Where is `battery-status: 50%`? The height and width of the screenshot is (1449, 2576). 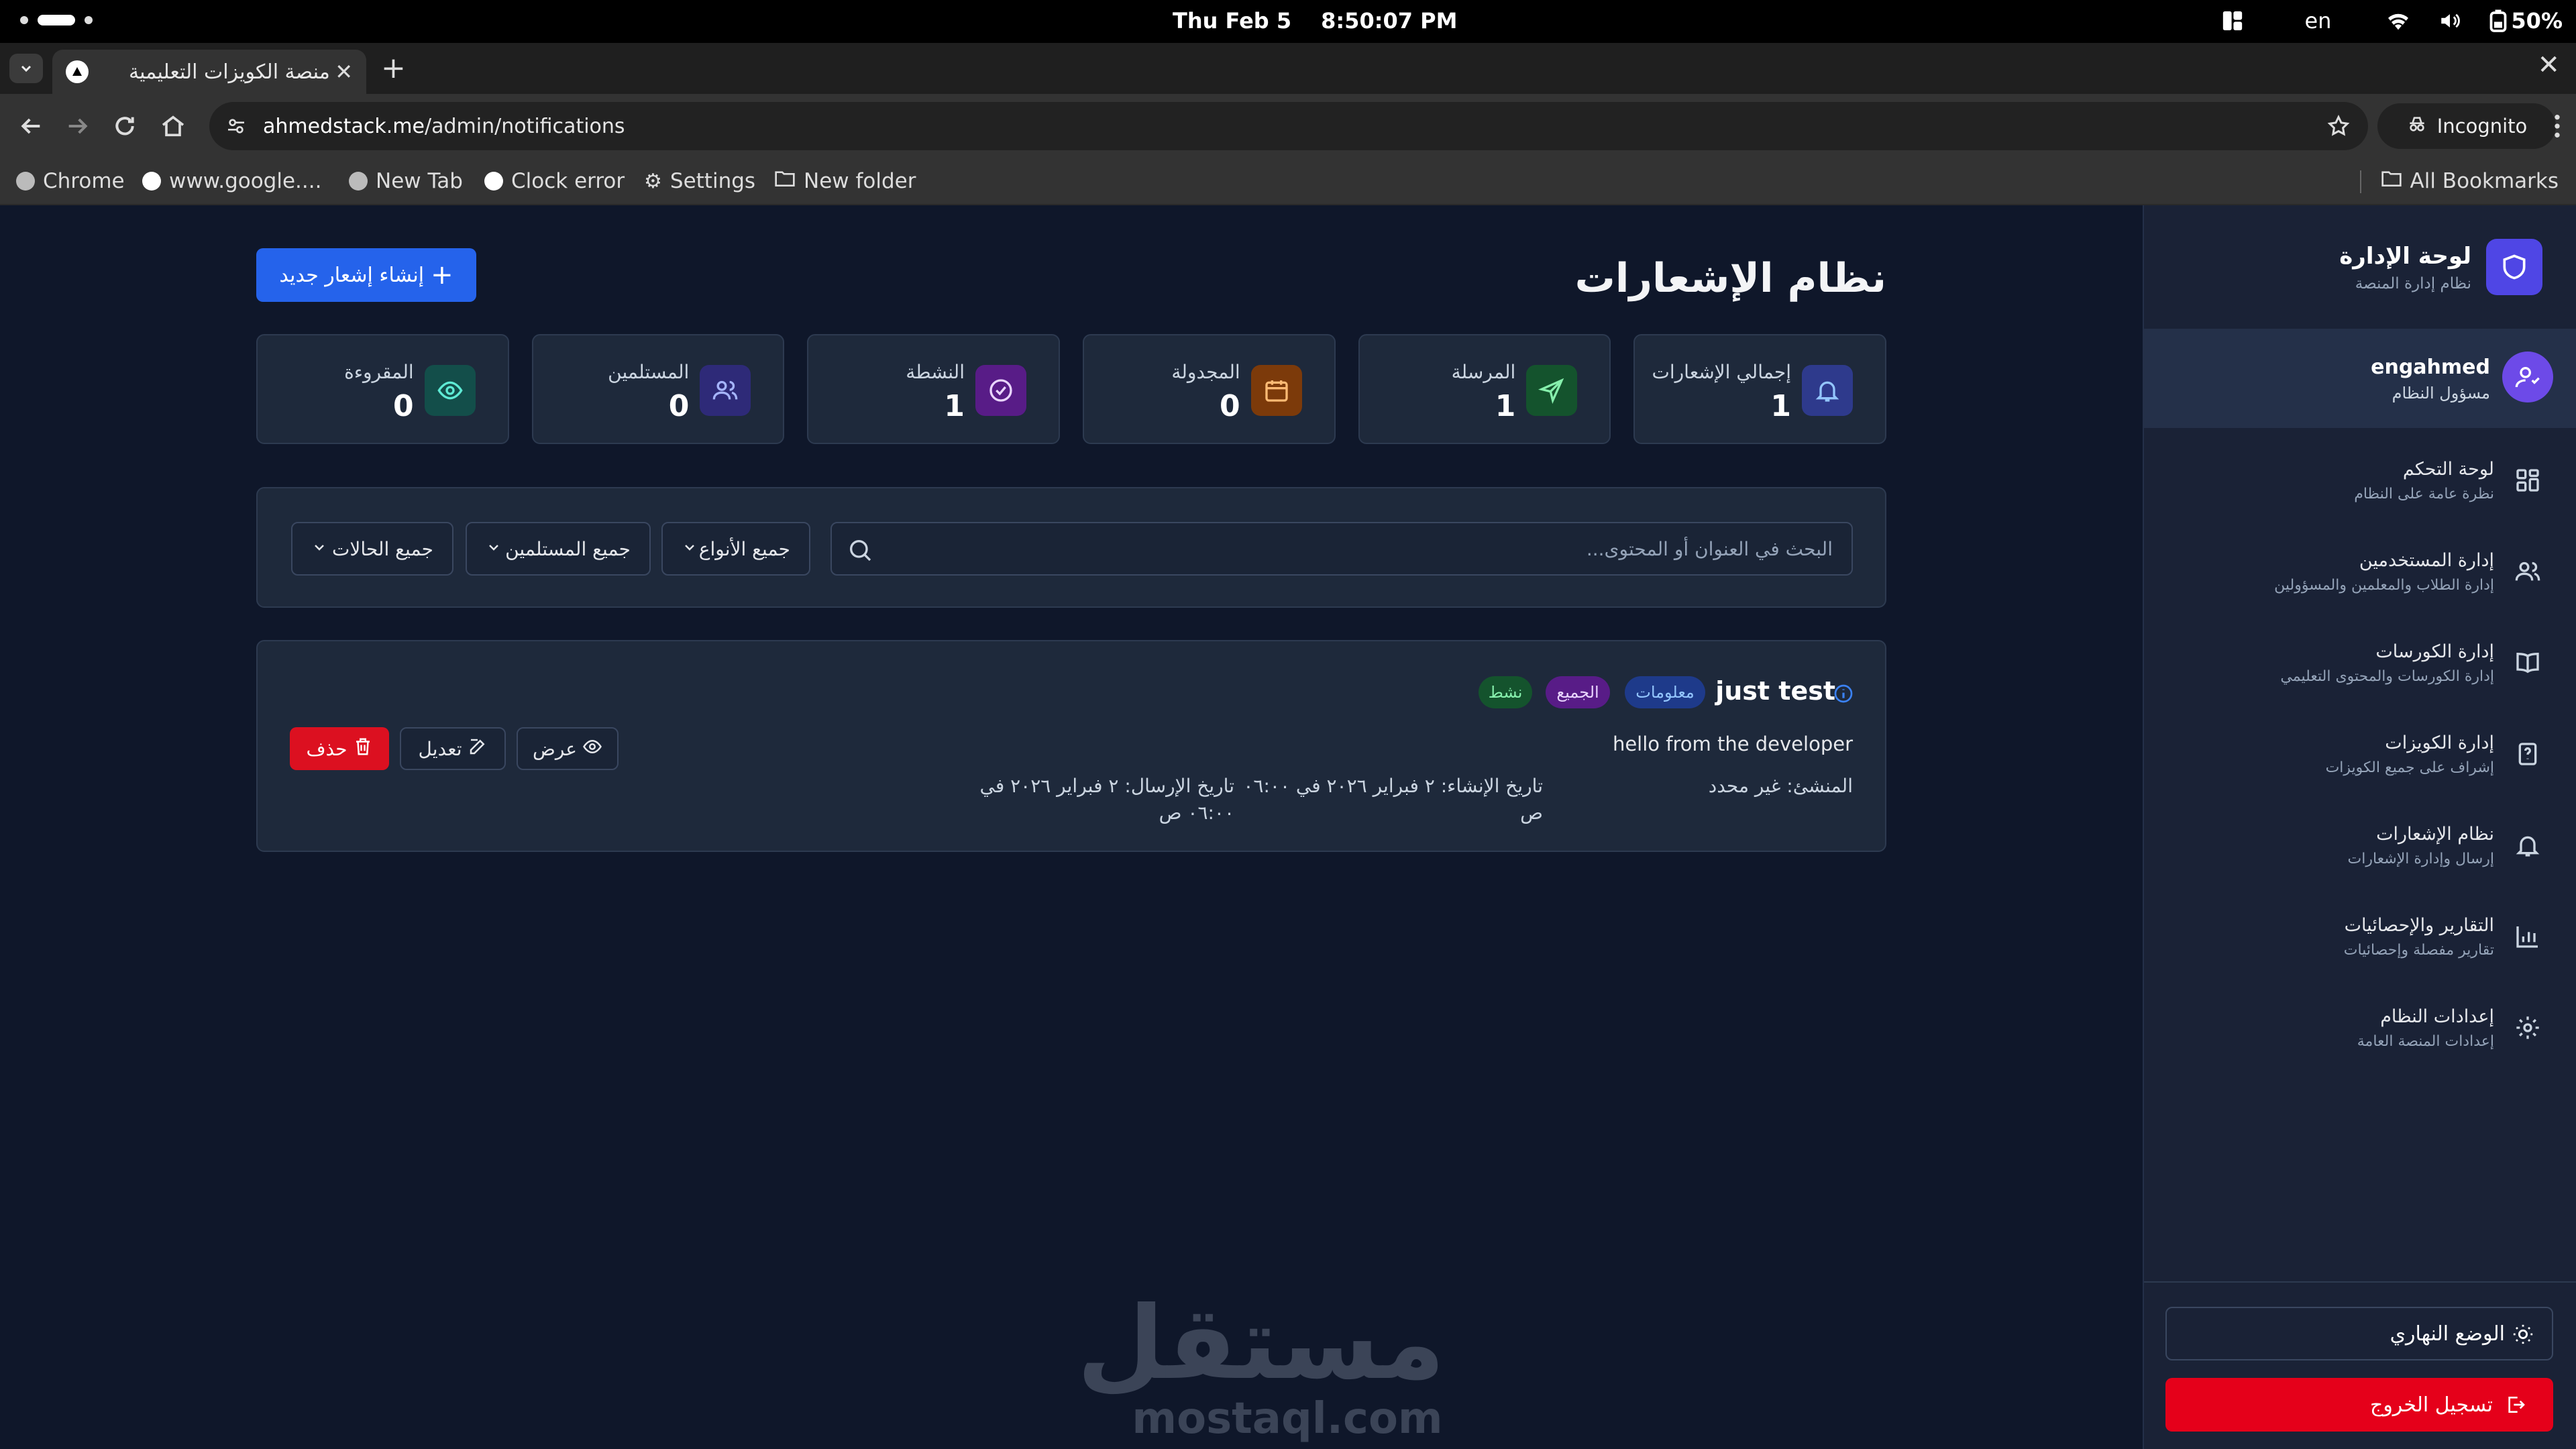
battery-status: 50% is located at coordinates (2525, 21).